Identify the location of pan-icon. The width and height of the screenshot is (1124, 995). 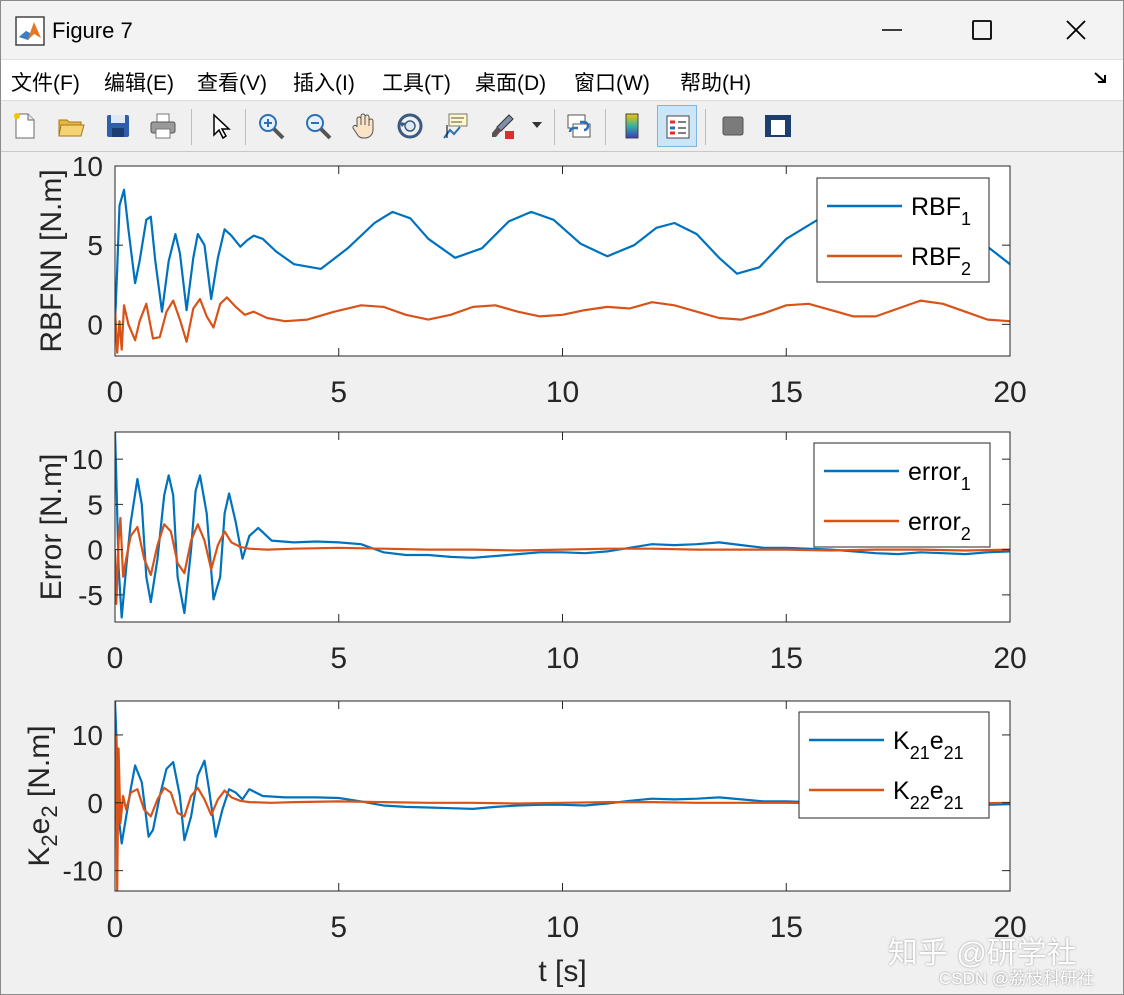
(363, 126).